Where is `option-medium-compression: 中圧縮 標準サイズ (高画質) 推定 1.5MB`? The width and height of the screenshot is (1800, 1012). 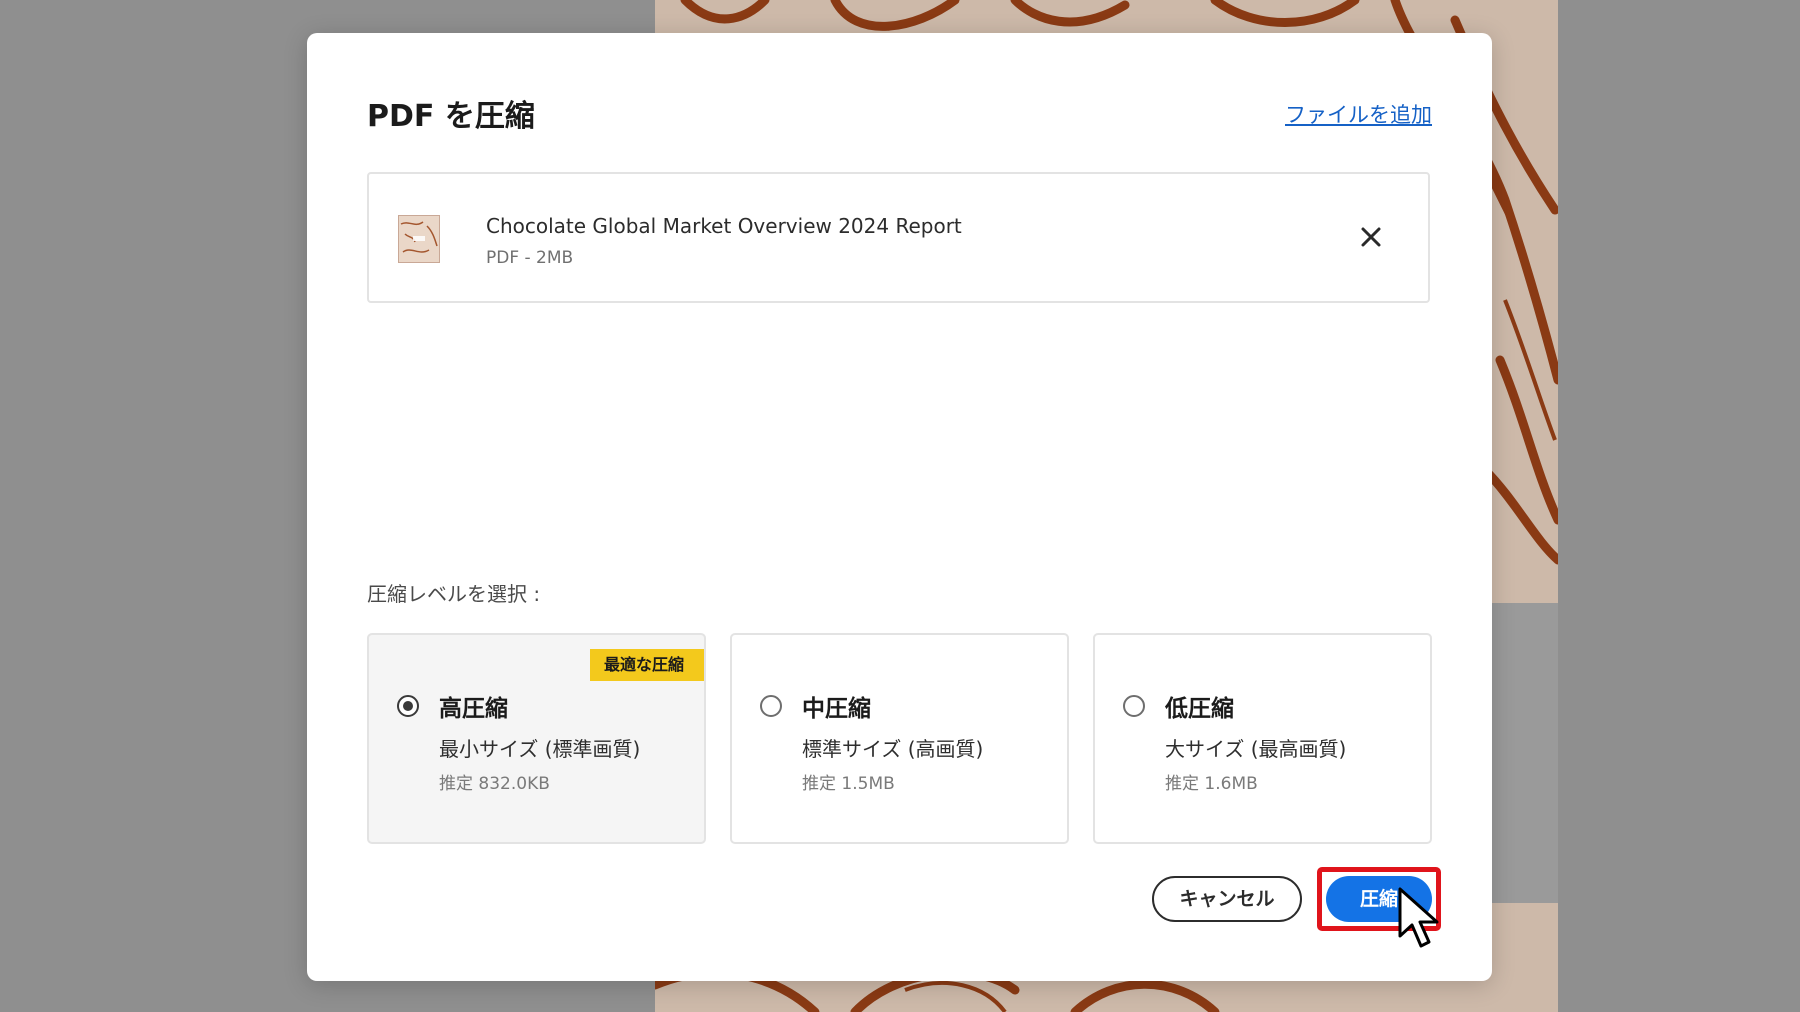
option-medium-compression: 中圧縮 標準サイズ (高画質) 推定 1.5MB is located at coordinates (899, 738).